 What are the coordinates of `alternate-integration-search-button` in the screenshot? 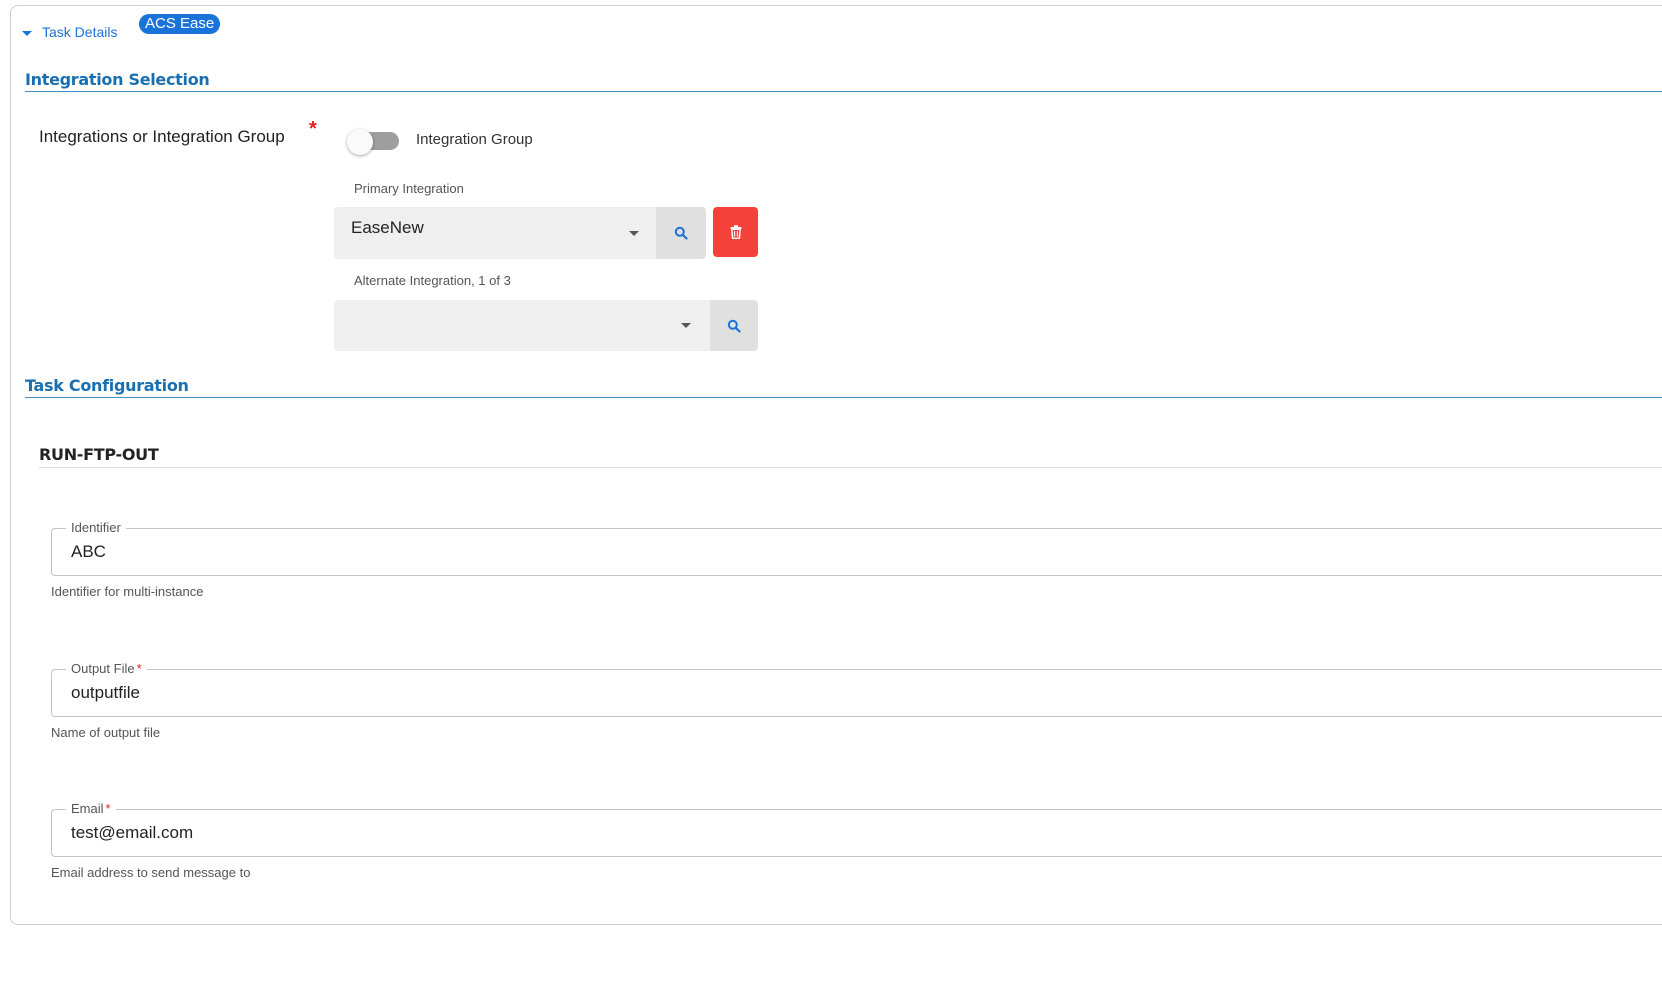 It's located at (734, 325).